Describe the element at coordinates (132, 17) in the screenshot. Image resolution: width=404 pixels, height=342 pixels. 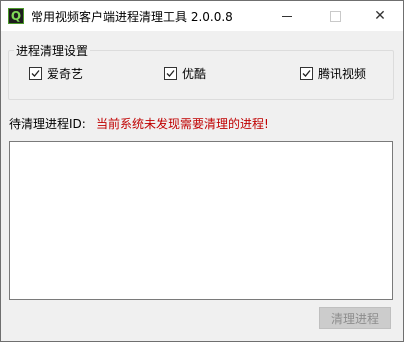
I see `window-title: 常用视频客户端进程清理工具 2.0.0.8` at that location.